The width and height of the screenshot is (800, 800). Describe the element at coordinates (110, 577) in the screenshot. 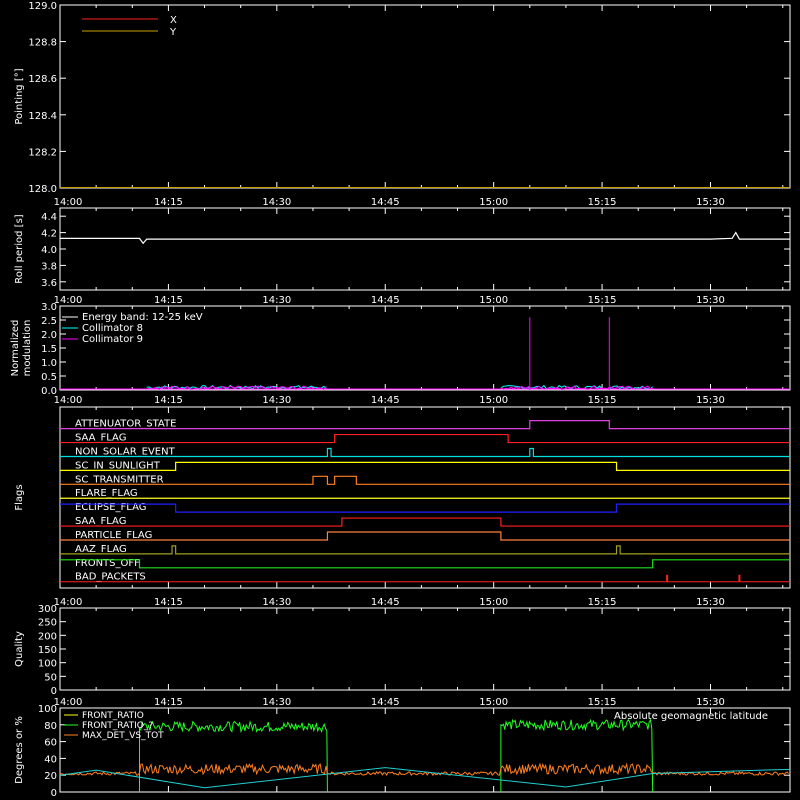

I see `flag-label: BAD_PACKETS` at that location.